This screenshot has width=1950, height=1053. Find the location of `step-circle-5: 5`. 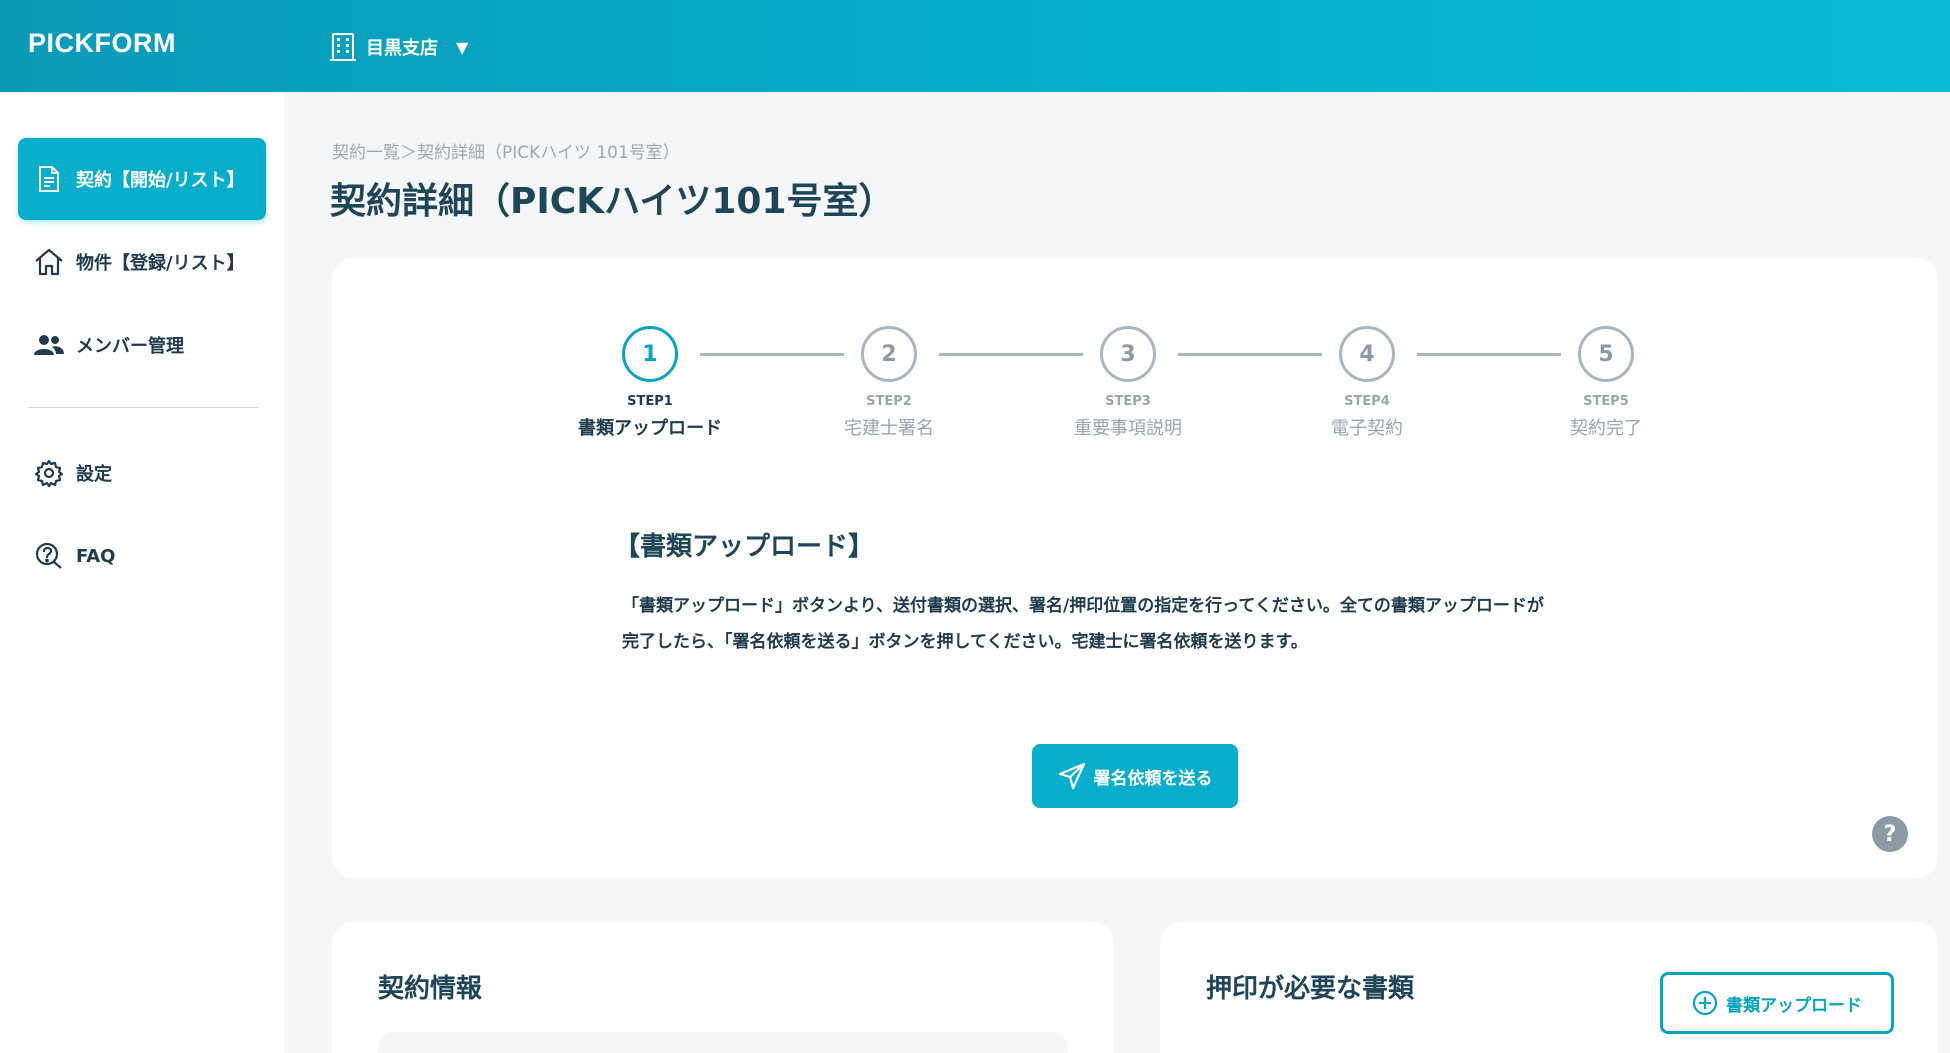

step-circle-5: 5 is located at coordinates (1606, 354).